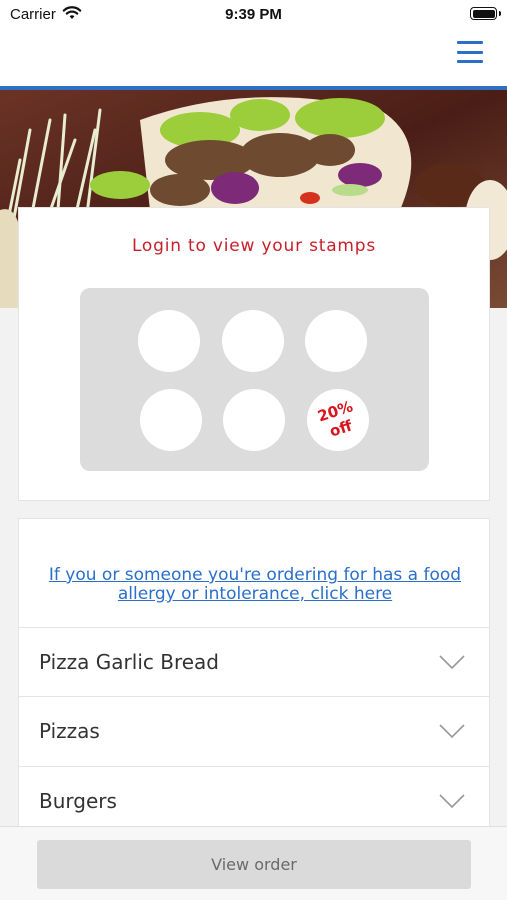  I want to click on category-label: Burgers, so click(78, 801).